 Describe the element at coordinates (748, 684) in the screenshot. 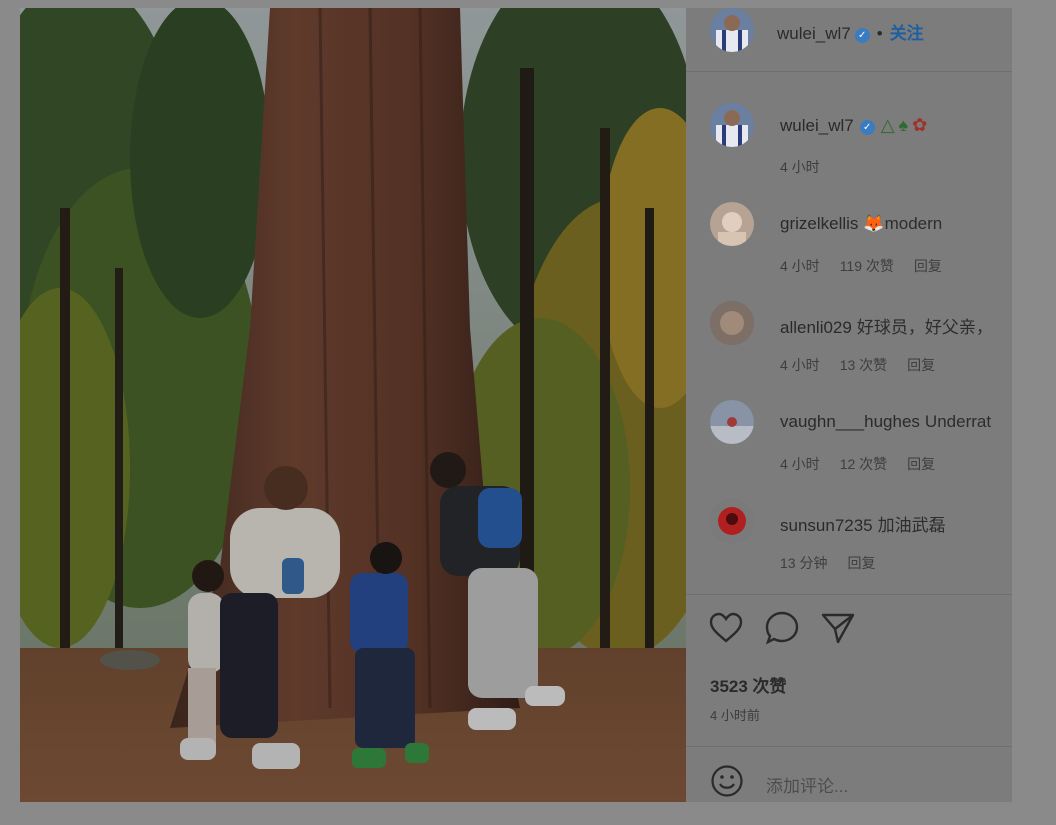

I see `like-count: 3523 次赞` at that location.